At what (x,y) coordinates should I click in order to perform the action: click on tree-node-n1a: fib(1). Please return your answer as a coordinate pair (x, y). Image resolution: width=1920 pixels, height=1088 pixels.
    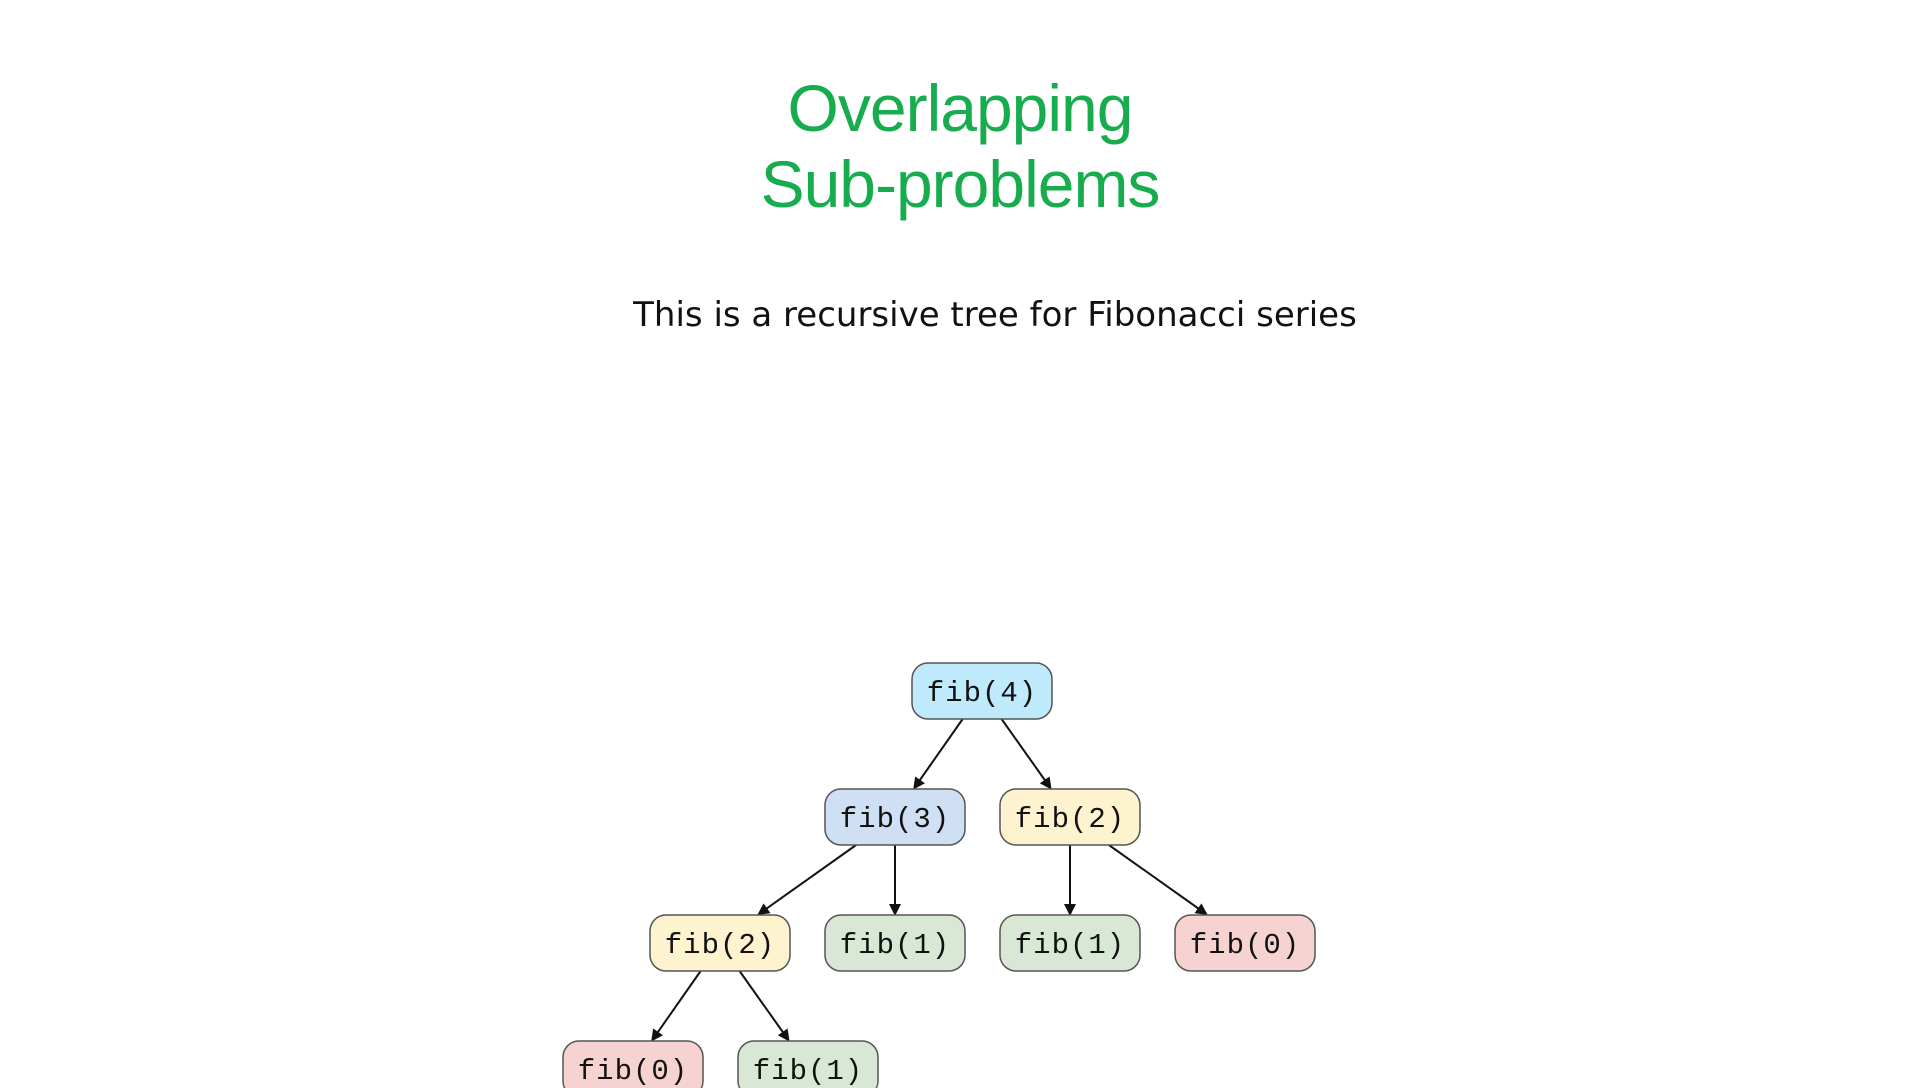
    Looking at the image, I should click on (895, 943).